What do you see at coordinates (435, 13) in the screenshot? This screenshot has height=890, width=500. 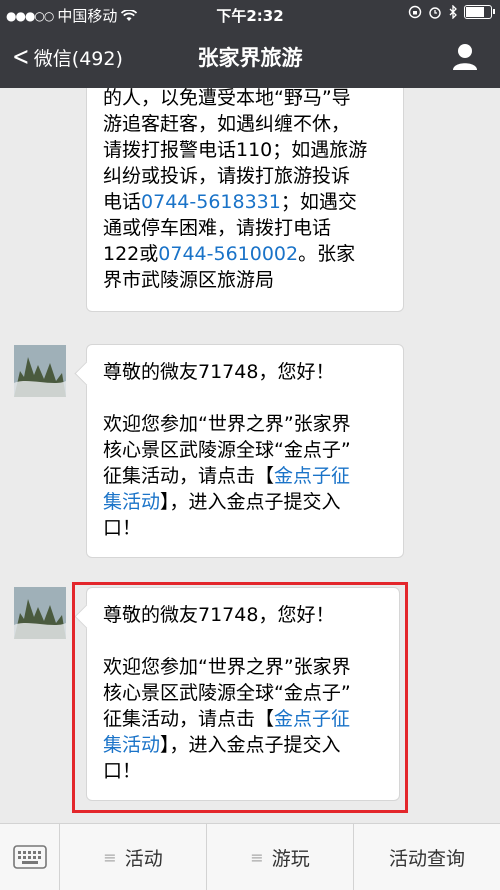 I see `alarm-icon` at bounding box center [435, 13].